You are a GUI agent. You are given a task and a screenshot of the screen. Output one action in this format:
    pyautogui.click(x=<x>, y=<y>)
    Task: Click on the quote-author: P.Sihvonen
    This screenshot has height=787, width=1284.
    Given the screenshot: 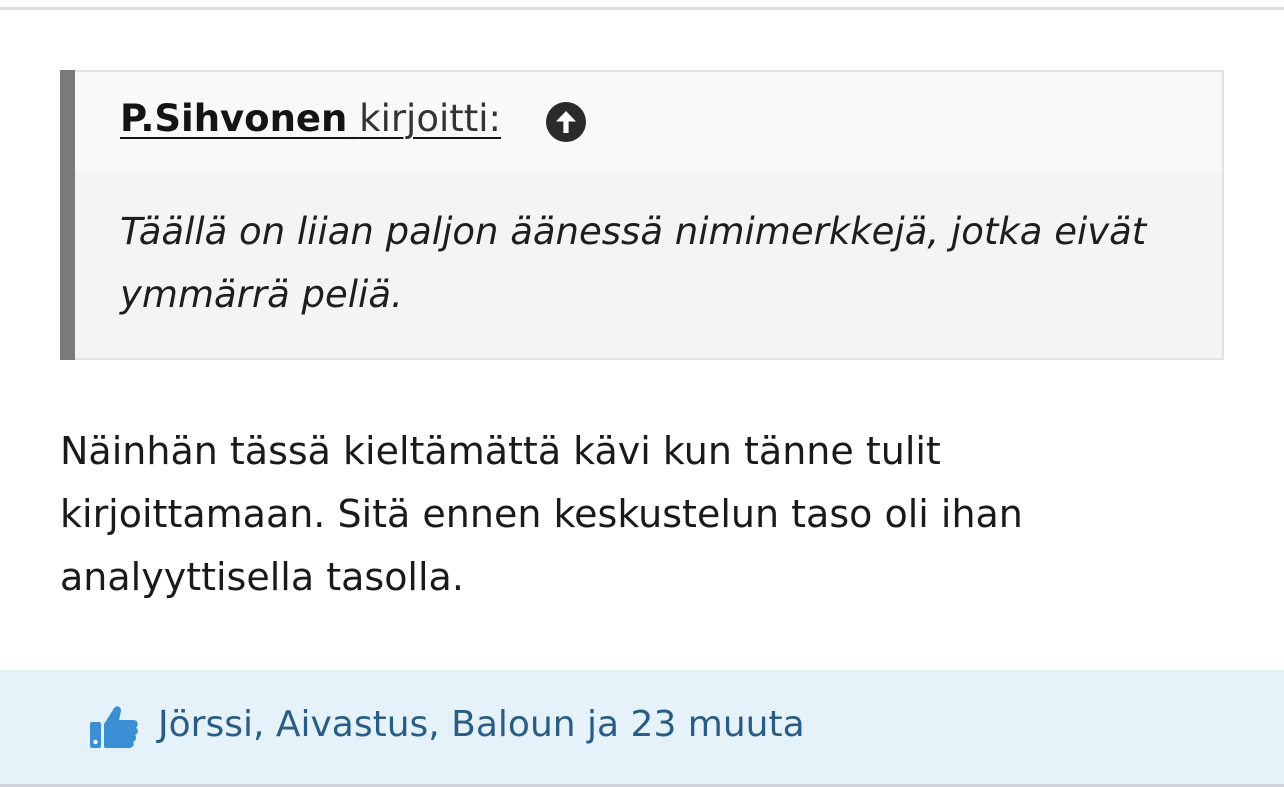 What is the action you would take?
    pyautogui.click(x=234, y=118)
    